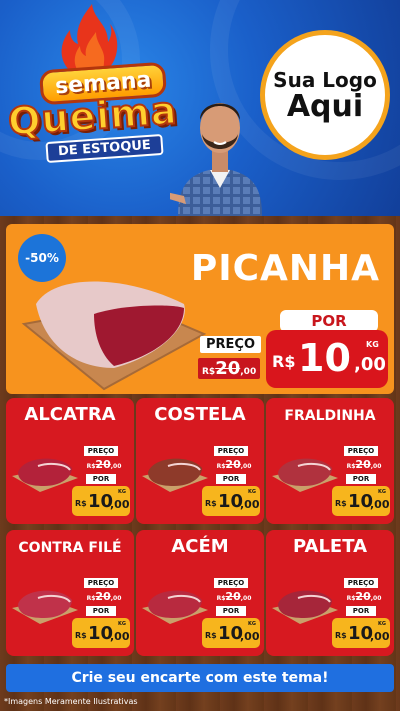 This screenshot has height=711, width=400. I want to click on person-pointing-illustration, so click(216, 159).